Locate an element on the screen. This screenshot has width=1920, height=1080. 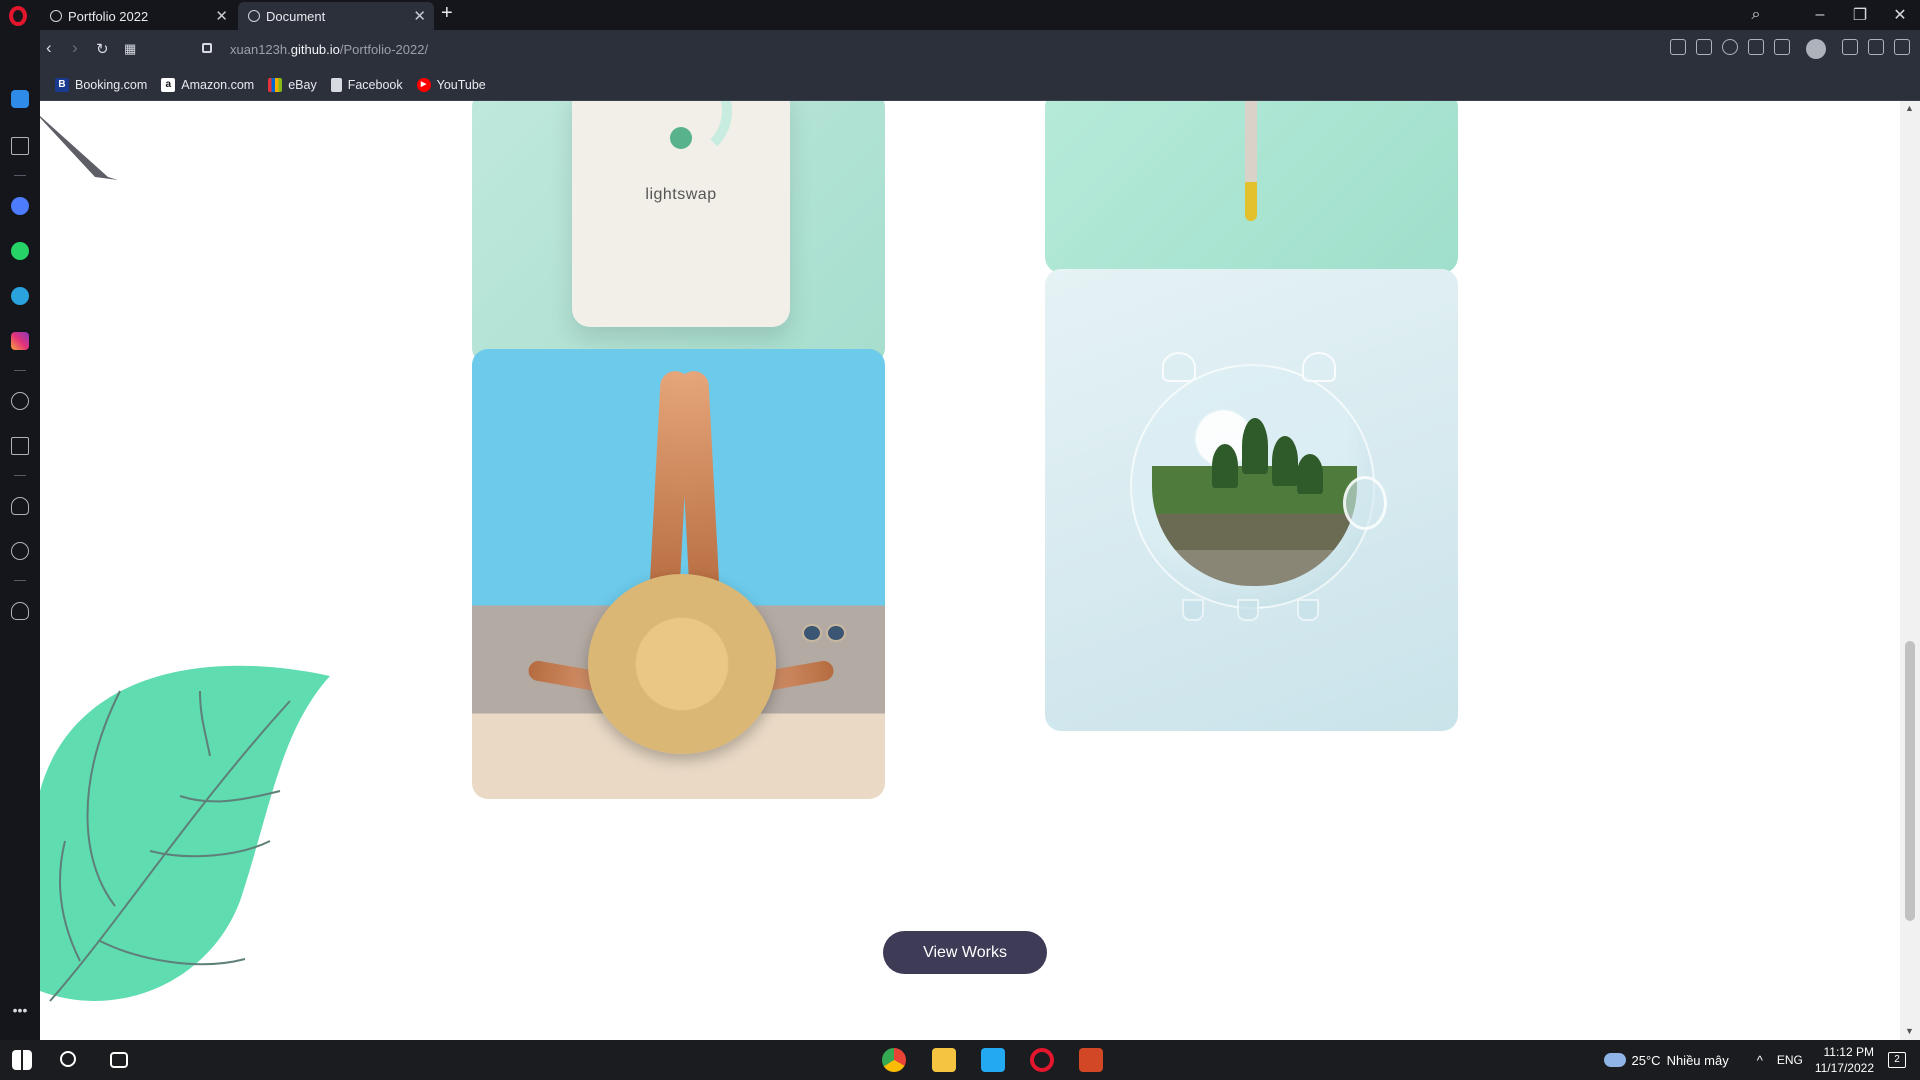
url-host-prefix: xuan123h. is located at coordinates (260, 49).